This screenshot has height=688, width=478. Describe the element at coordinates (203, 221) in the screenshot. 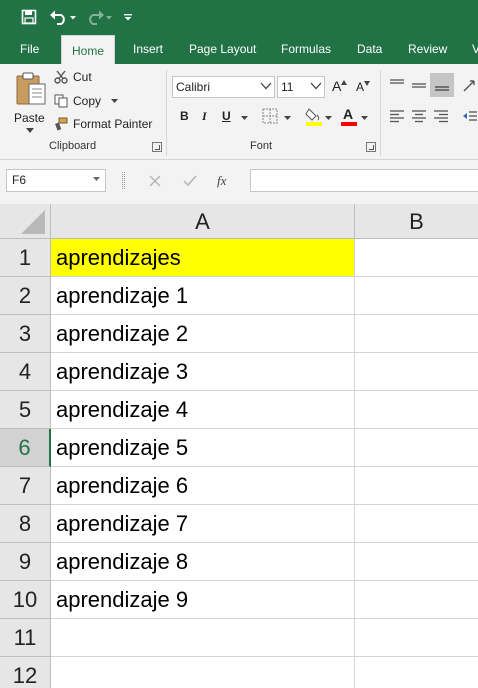

I see `column-header-a: A` at that location.